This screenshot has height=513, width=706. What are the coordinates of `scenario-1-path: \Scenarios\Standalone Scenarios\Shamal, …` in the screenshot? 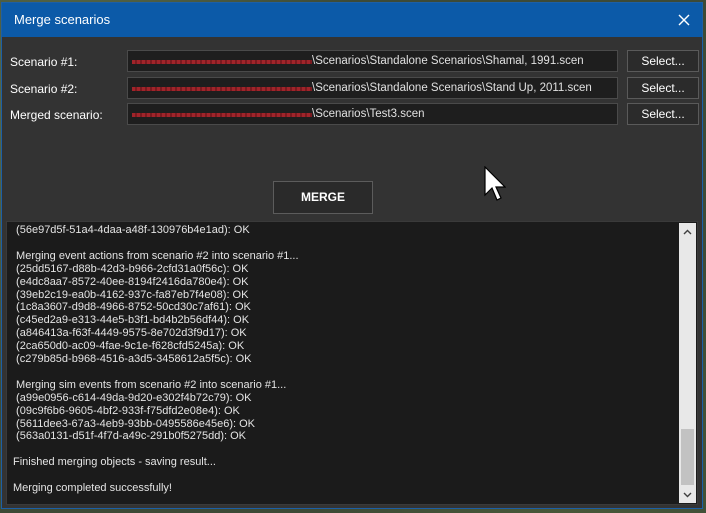 It's located at (448, 61).